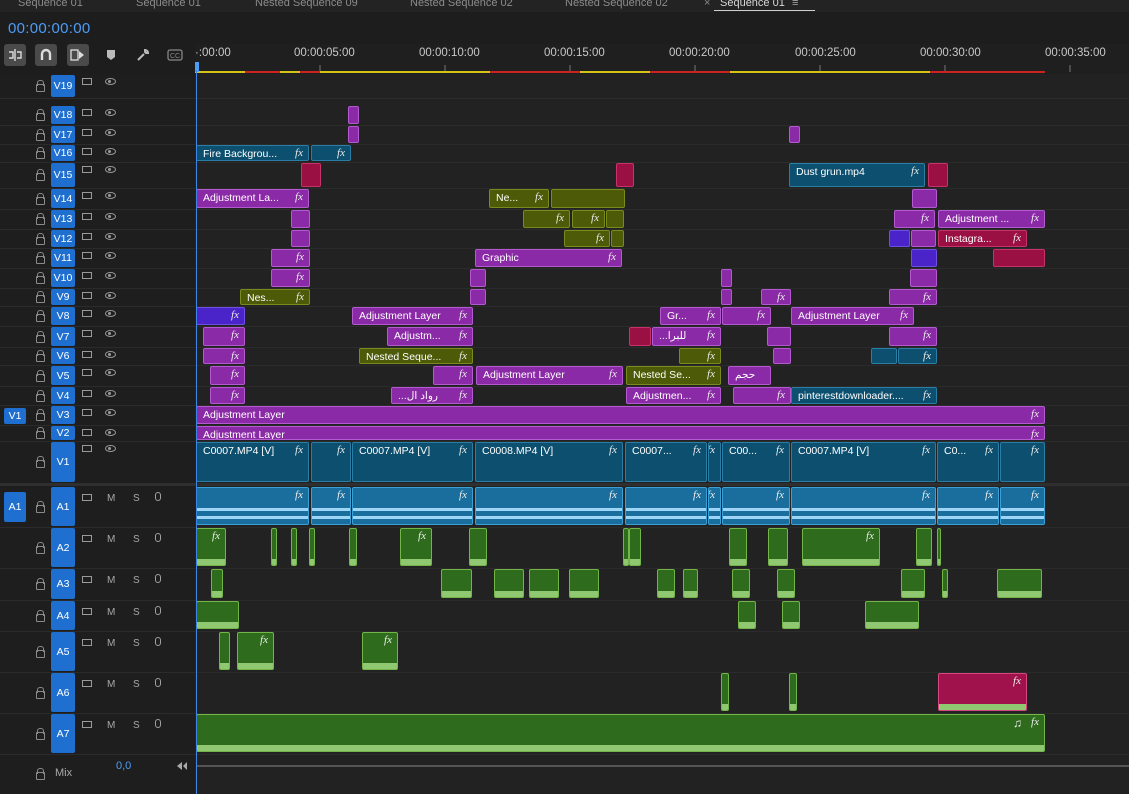 Image resolution: width=1129 pixels, height=794 pixels. What do you see at coordinates (63, 692) in the screenshot?
I see `audio-track-badge: A6` at bounding box center [63, 692].